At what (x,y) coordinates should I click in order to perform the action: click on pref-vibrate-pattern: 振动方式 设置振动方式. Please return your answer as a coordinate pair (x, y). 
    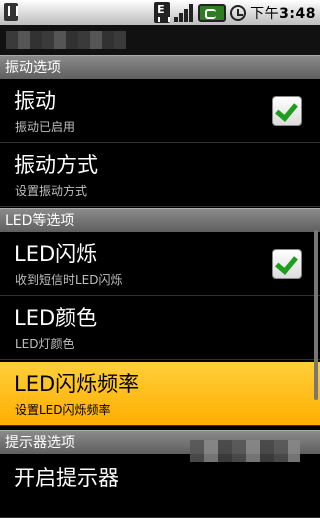
    Looking at the image, I should click on (160, 175).